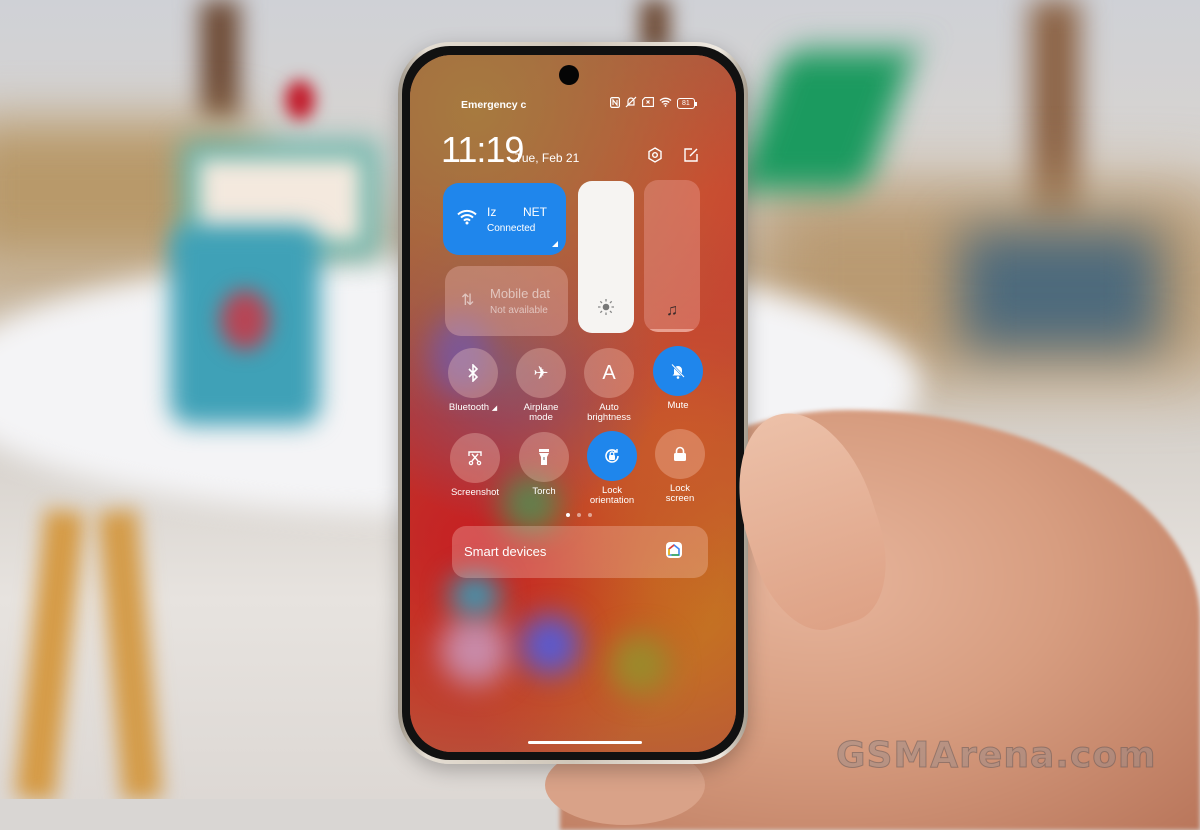  Describe the element at coordinates (609, 412) in the screenshot. I see `toggle-label: Auto brightness` at that location.